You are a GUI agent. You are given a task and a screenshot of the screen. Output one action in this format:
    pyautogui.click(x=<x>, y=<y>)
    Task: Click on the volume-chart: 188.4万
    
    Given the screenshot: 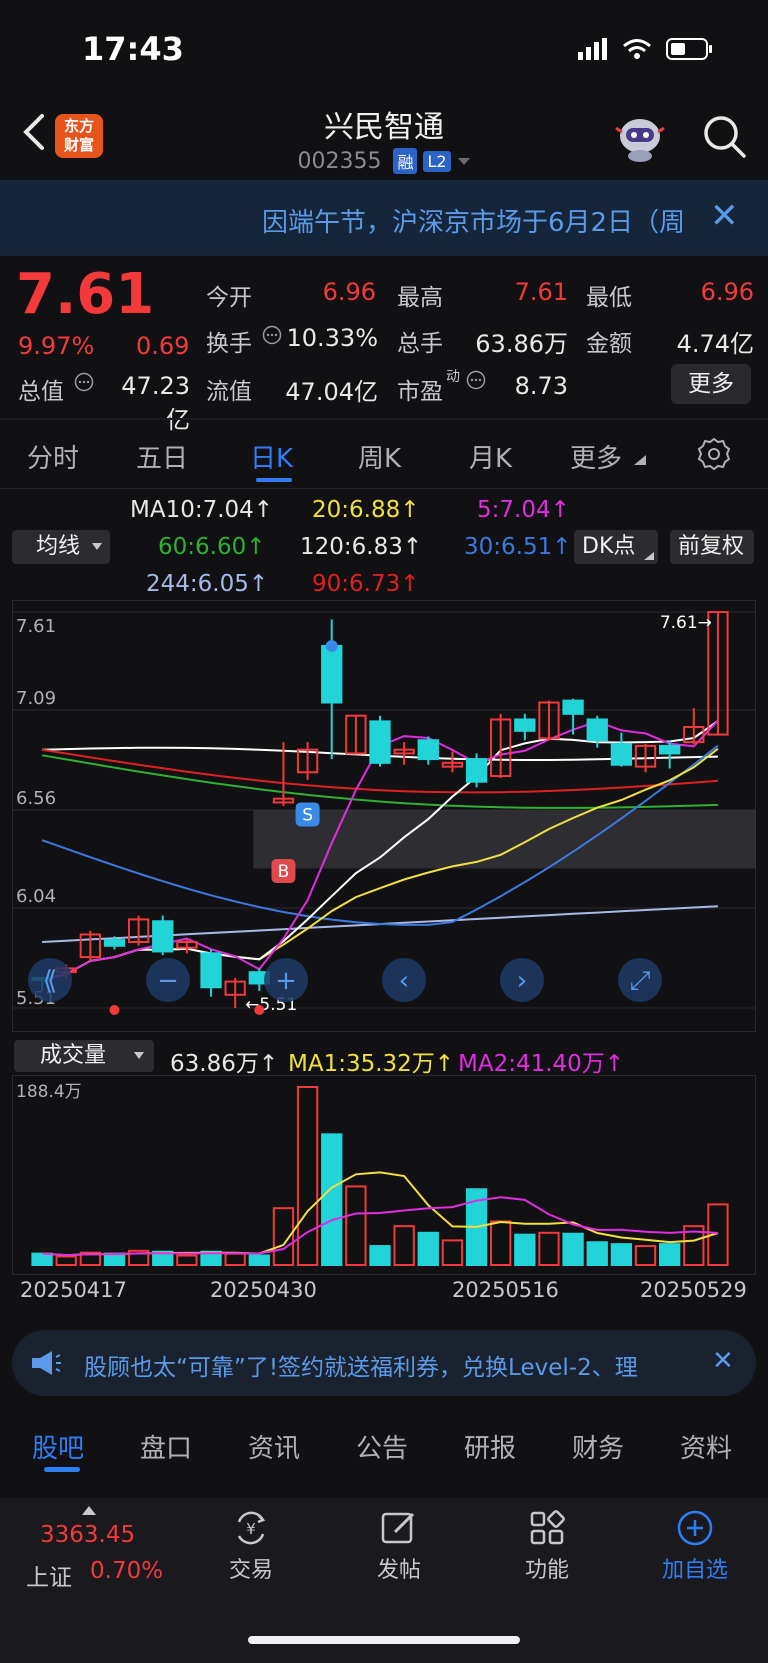 What is the action you would take?
    pyautogui.click(x=384, y=1175)
    